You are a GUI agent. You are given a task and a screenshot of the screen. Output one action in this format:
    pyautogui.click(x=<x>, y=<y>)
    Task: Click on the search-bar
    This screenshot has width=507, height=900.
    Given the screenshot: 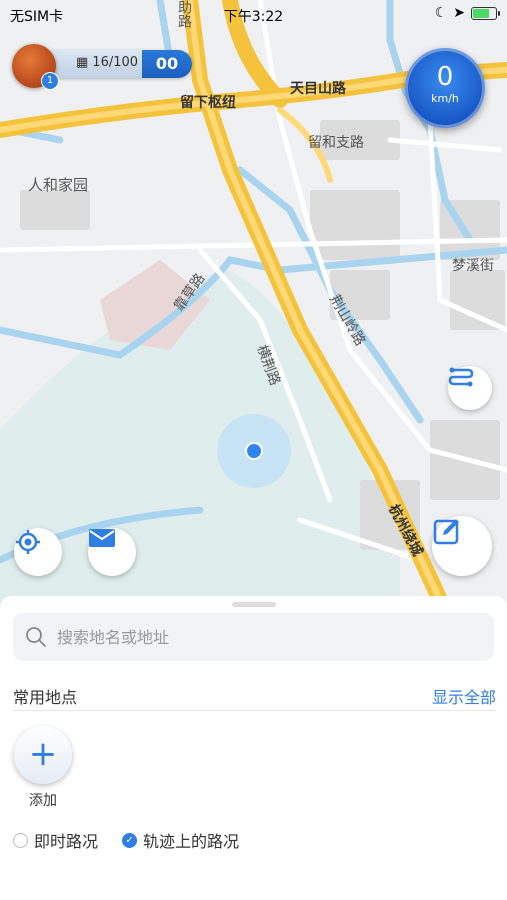 What is the action you would take?
    pyautogui.click(x=253, y=637)
    